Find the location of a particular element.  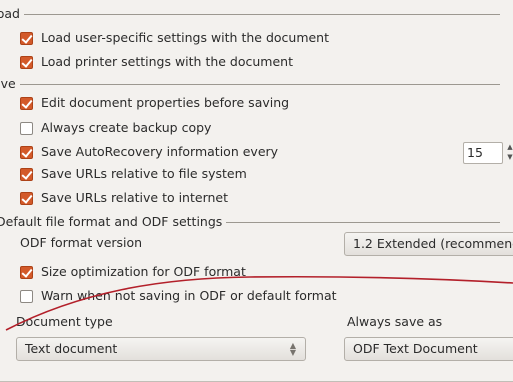

load-section-title: Load is located at coordinates (12, 14).